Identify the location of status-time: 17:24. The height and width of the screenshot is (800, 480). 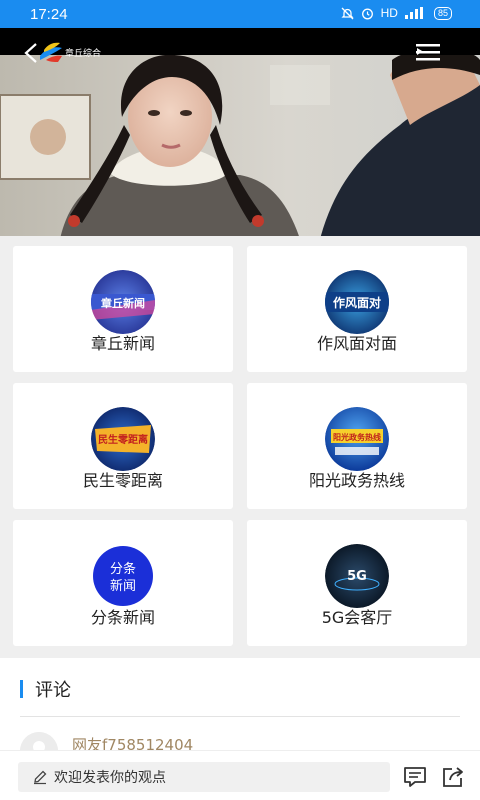
(49, 14).